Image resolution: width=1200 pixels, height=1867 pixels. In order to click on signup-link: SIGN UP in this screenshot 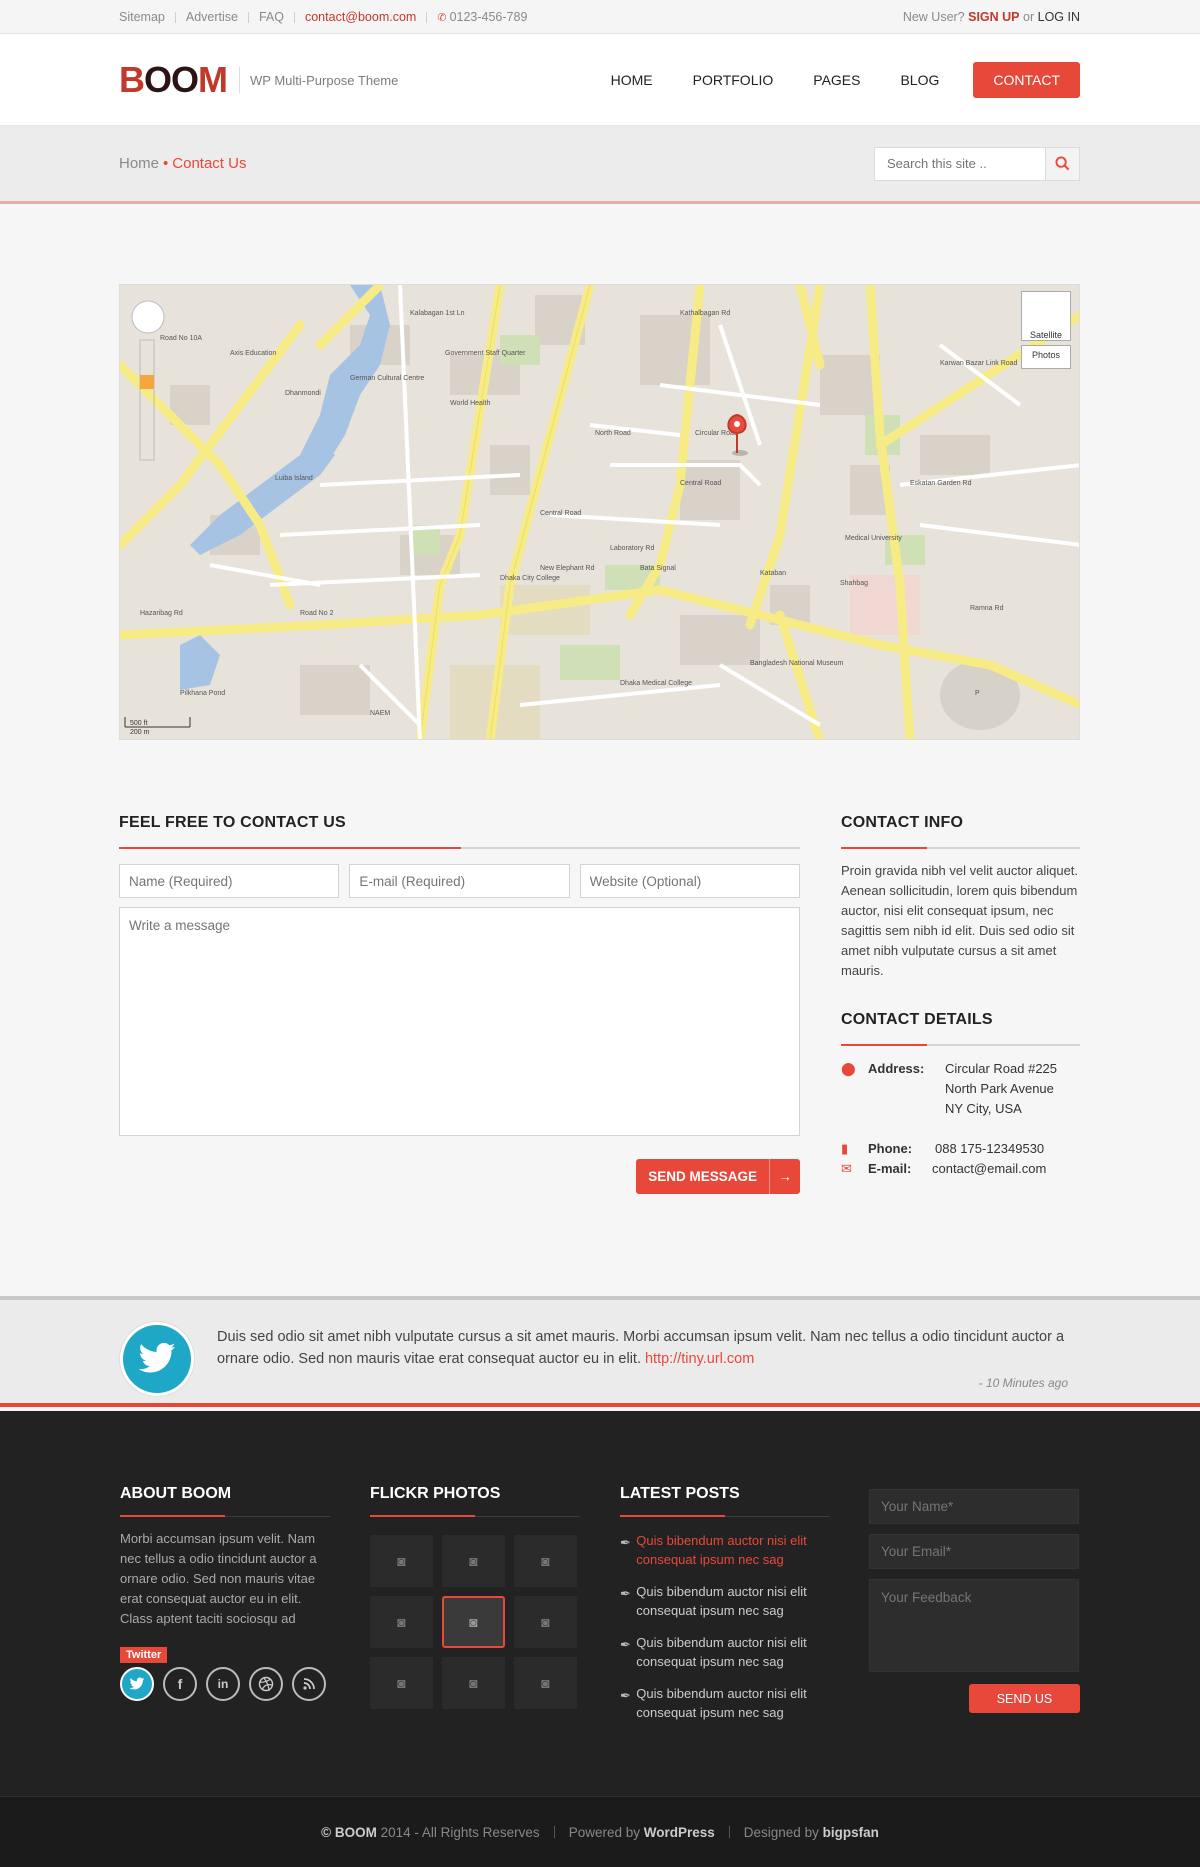, I will do `click(993, 17)`.